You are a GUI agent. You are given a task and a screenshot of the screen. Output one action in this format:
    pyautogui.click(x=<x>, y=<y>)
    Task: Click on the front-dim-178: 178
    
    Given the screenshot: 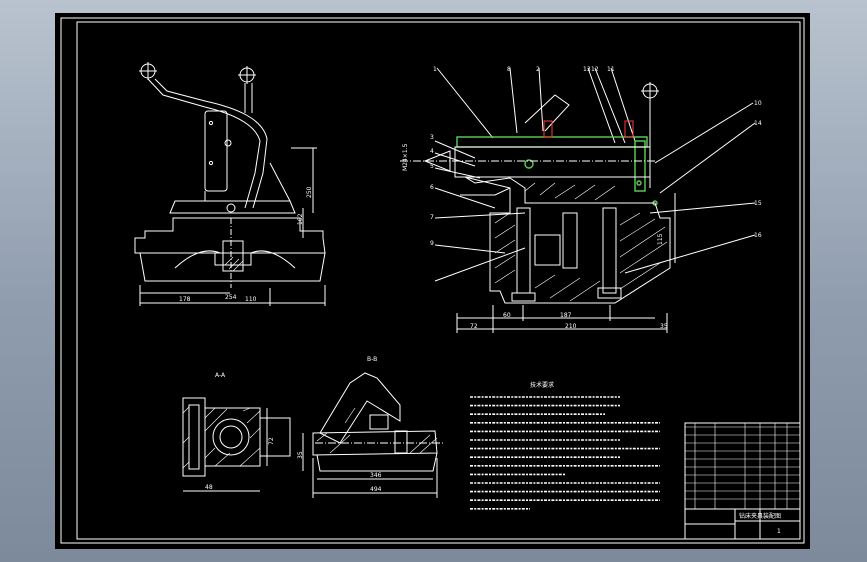 What is the action you would take?
    pyautogui.click(x=185, y=299)
    